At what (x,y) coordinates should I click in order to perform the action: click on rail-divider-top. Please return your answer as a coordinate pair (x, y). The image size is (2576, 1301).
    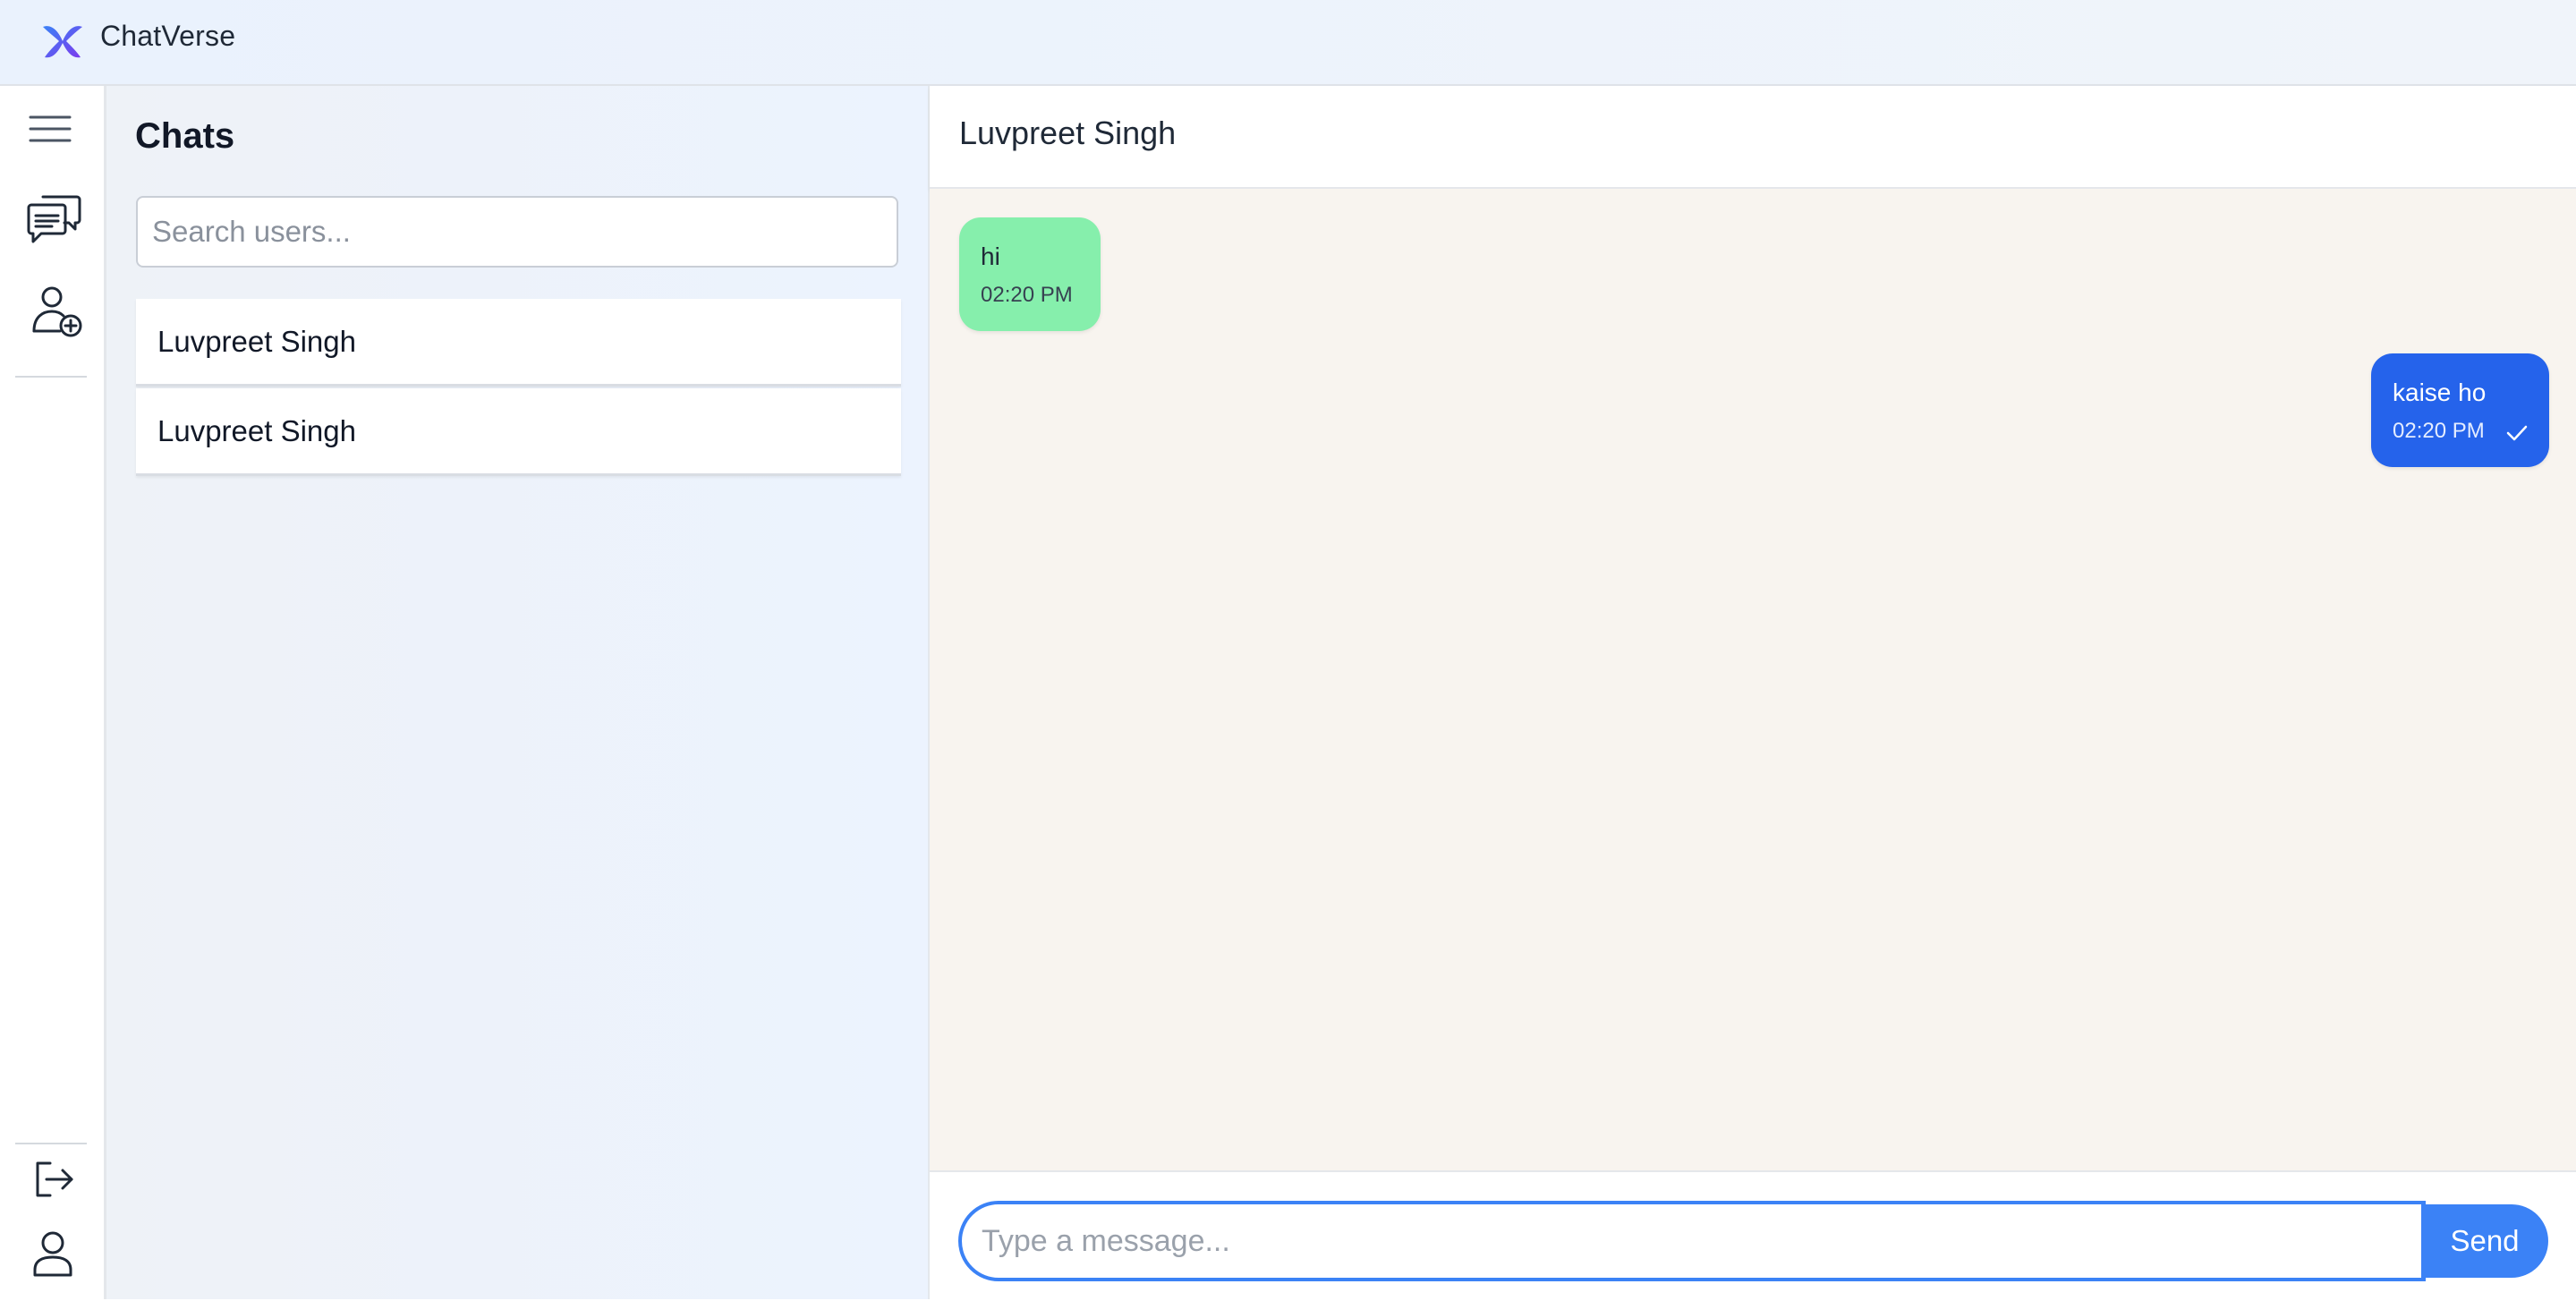
    Looking at the image, I should click on (51, 377).